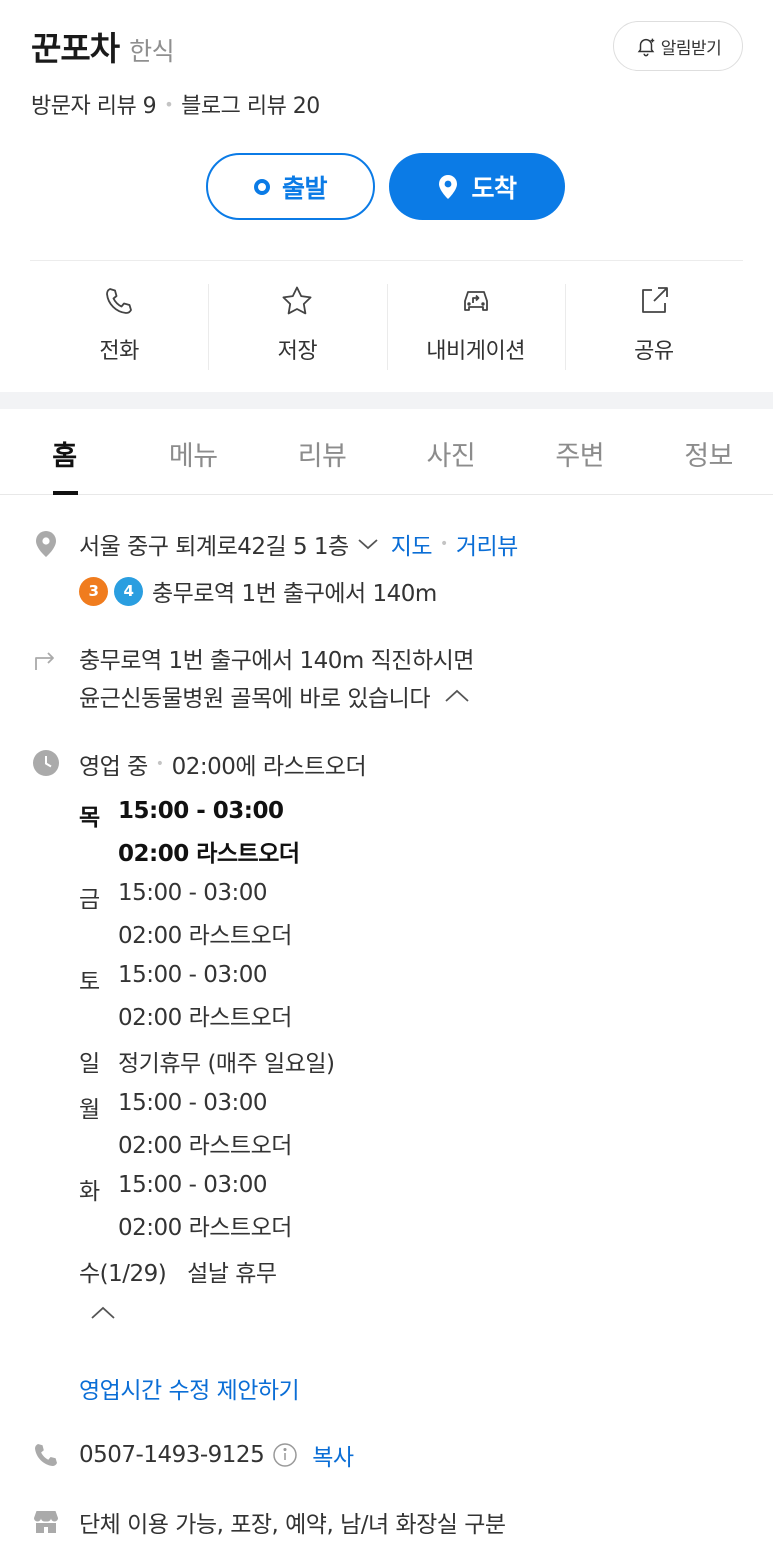 This screenshot has height=1549, width=773. I want to click on hours-row: 수(1/29) 설날 휴무, so click(178, 1272).